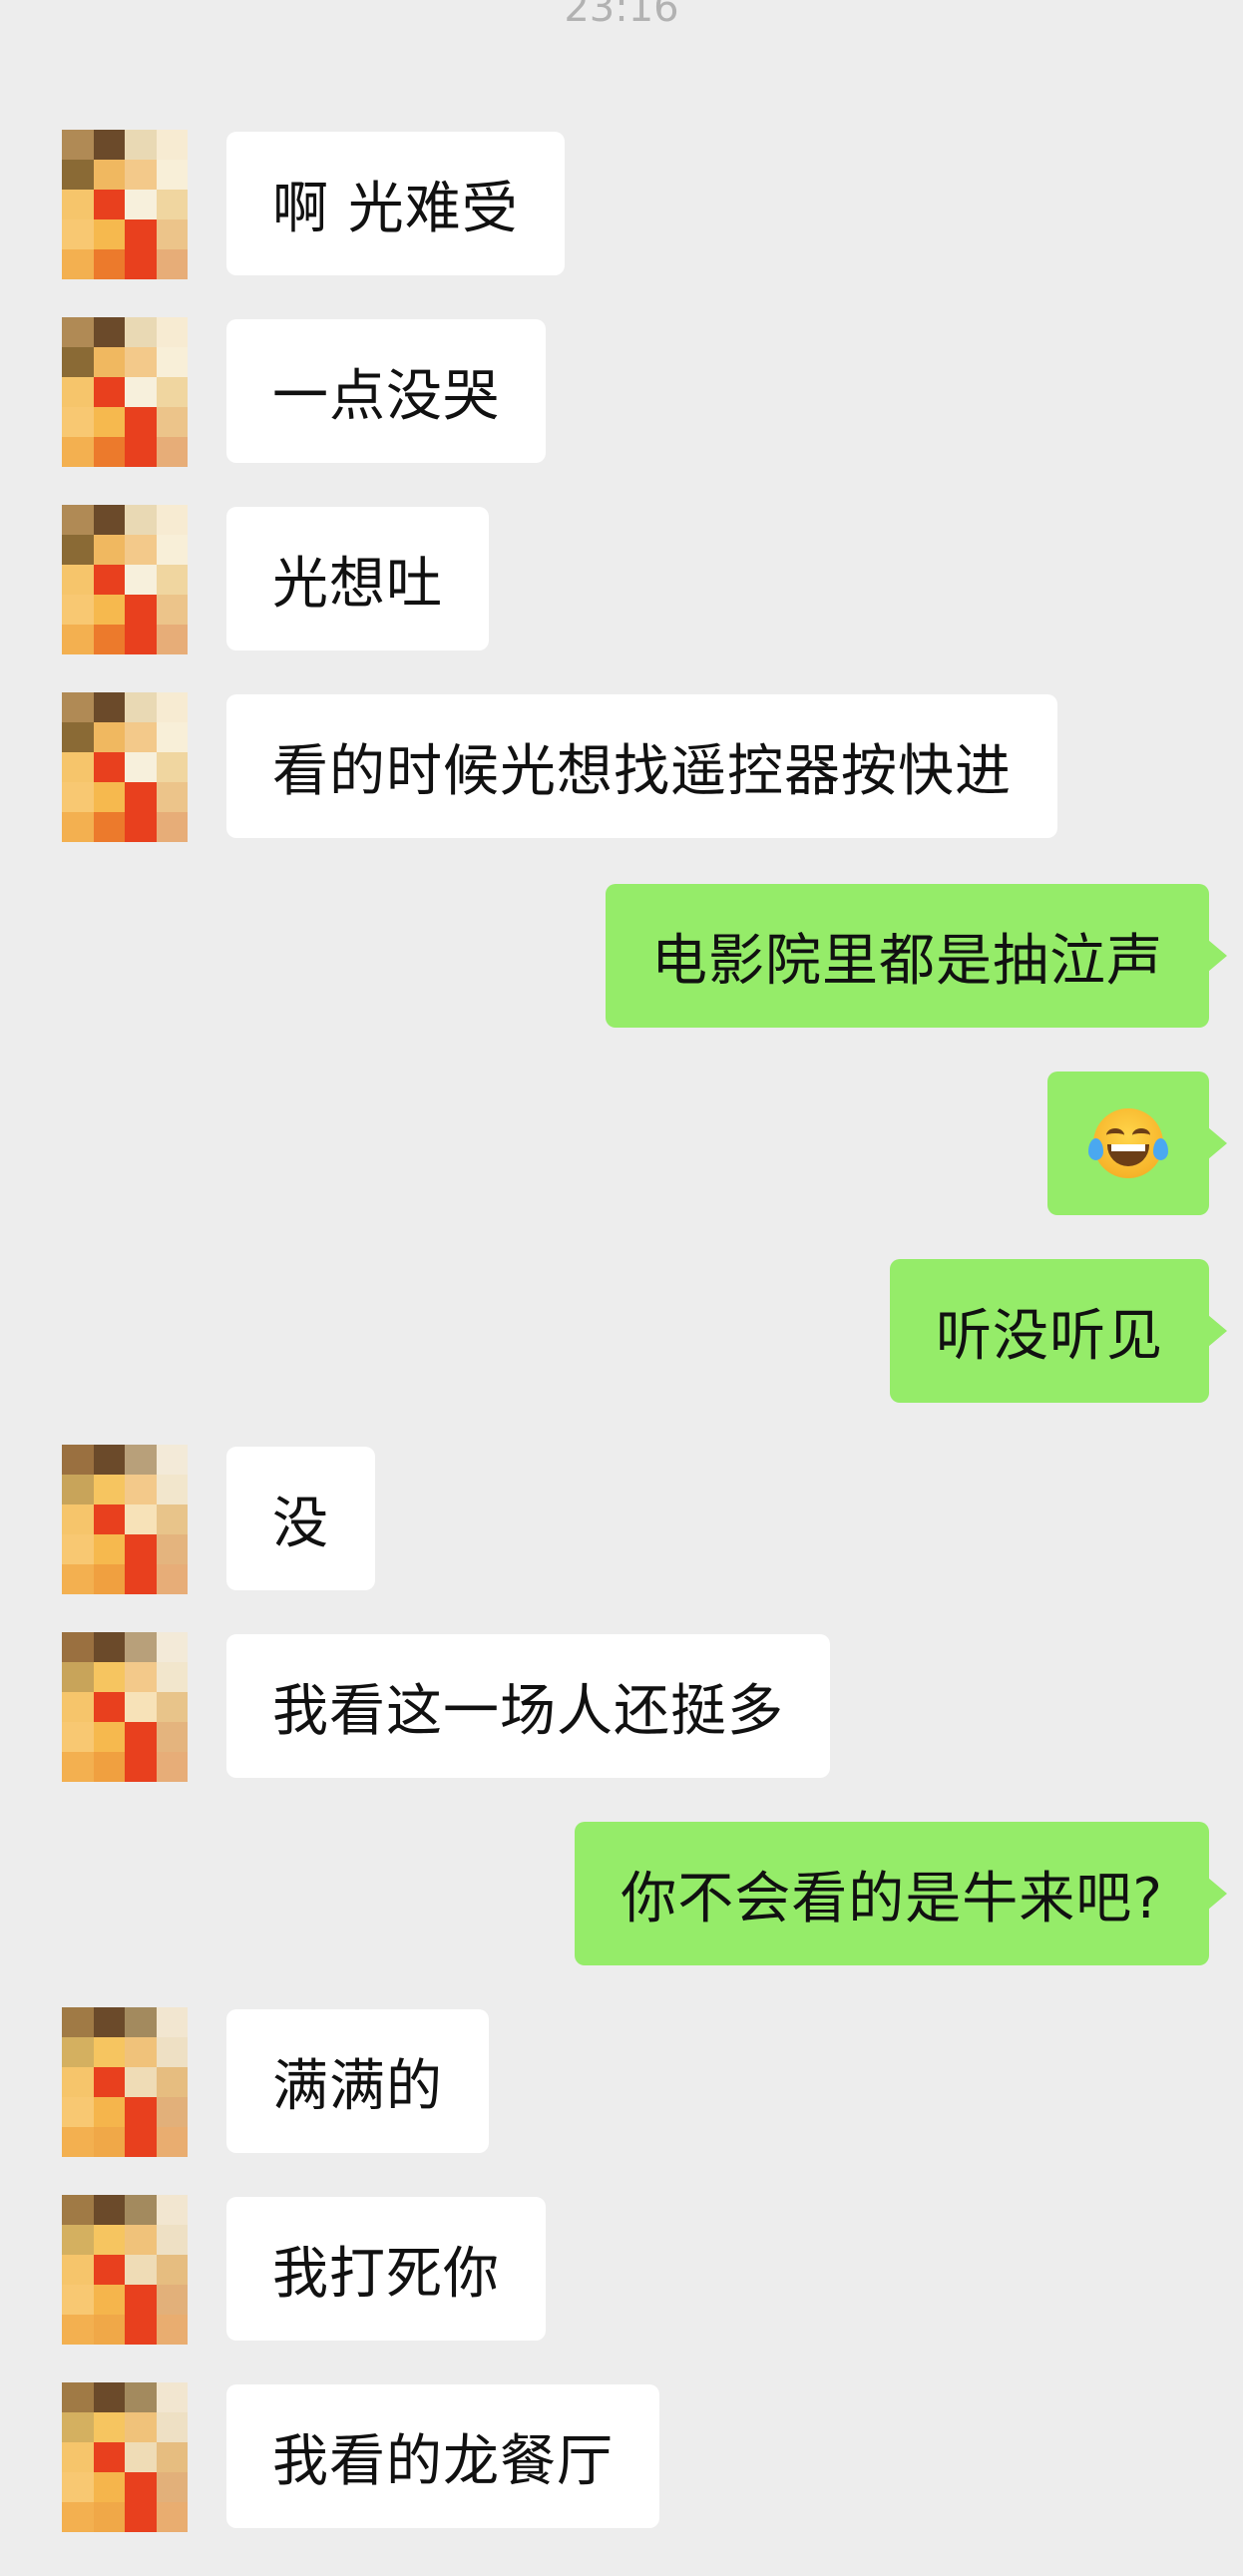  Describe the element at coordinates (621, 204) in the screenshot. I see `message-row: 啊 光难受` at that location.